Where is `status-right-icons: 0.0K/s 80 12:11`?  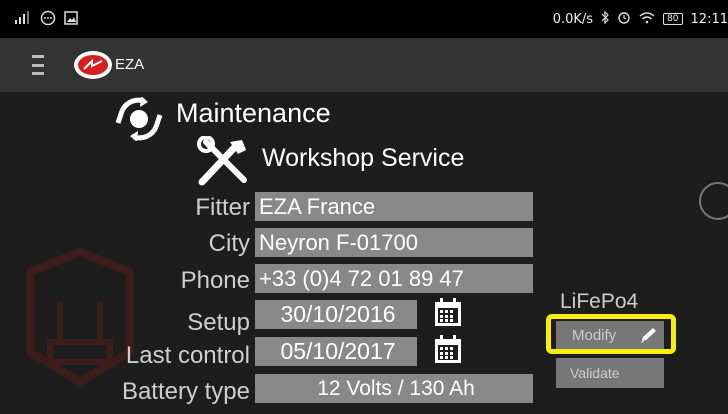 status-right-icons: 0.0K/s 80 12:11 is located at coordinates (640, 19).